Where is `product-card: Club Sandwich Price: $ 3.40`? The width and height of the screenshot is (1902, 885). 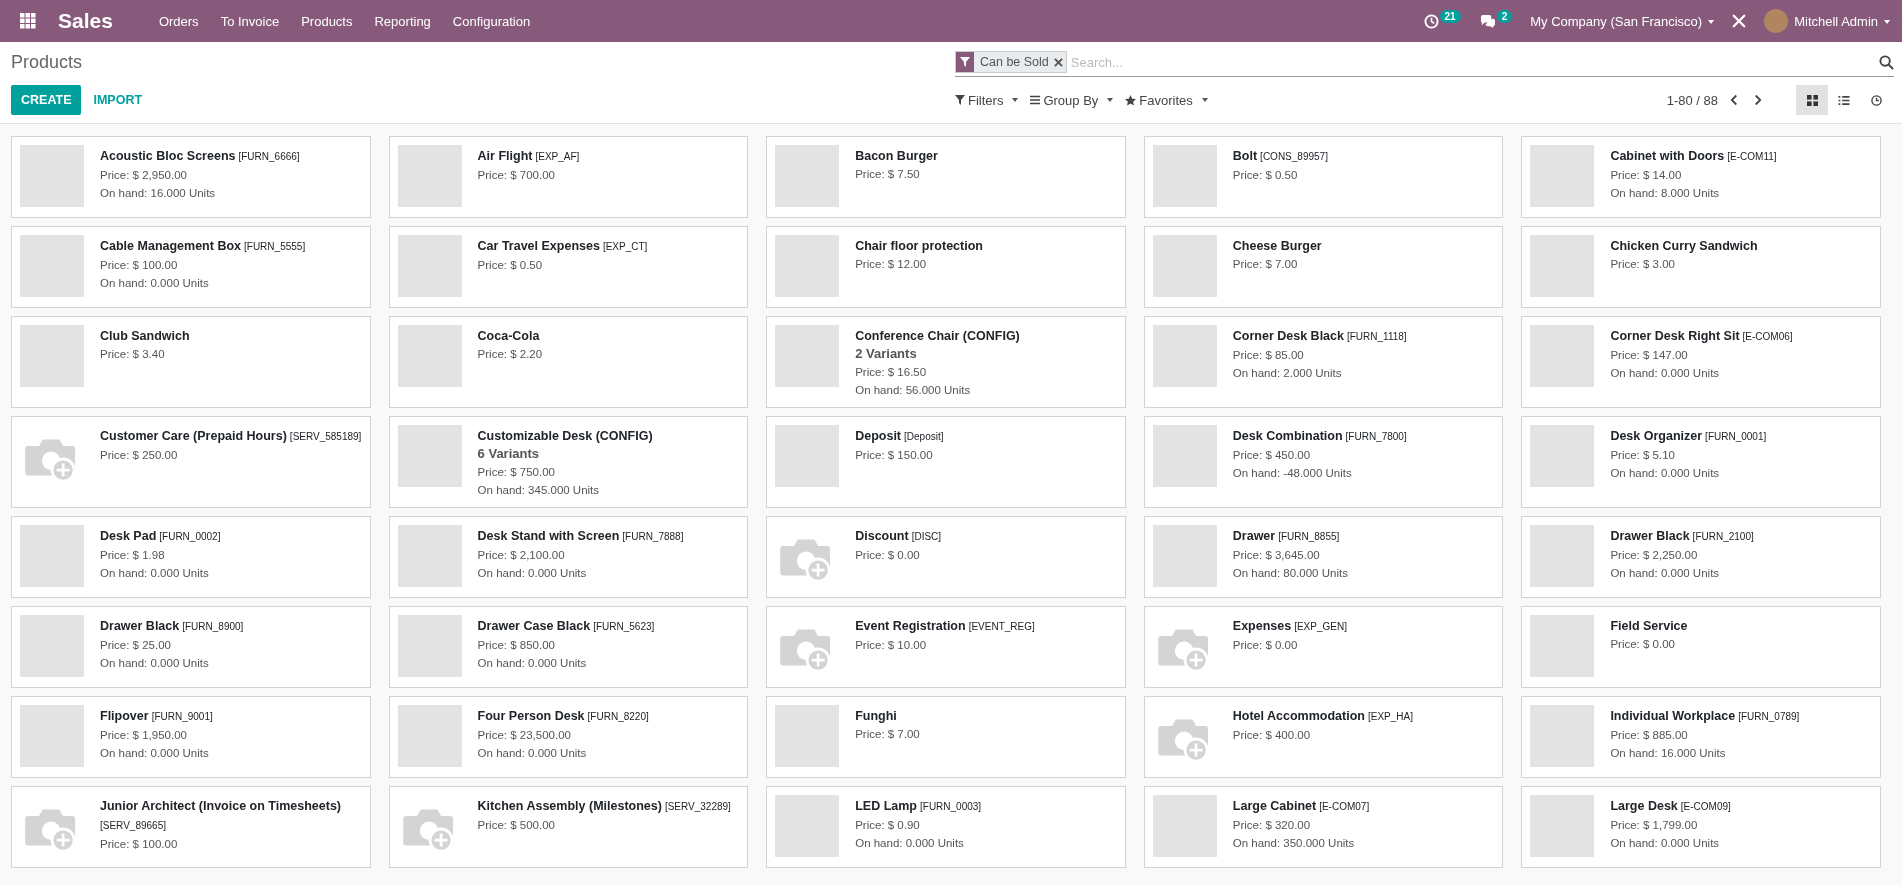
product-card: Club Sandwich Price: $ 3.40 is located at coordinates (191, 362).